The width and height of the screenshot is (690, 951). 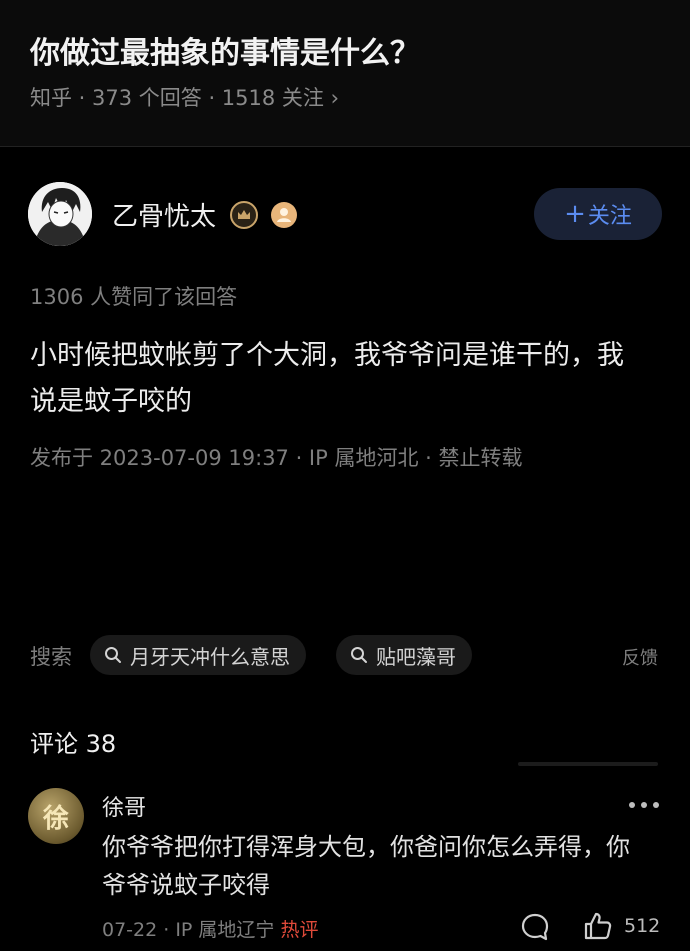 I want to click on comment-date-ip: 07-22 · IP 属地辽宁, so click(x=188, y=930).